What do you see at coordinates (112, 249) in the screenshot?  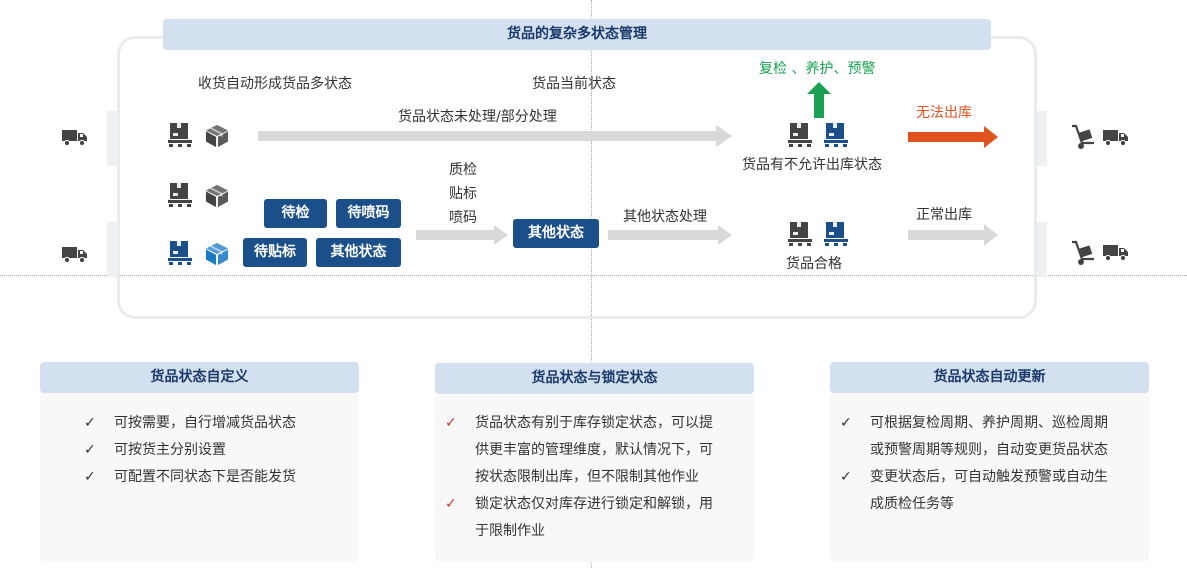 I see `left-side-bar-bottom` at bounding box center [112, 249].